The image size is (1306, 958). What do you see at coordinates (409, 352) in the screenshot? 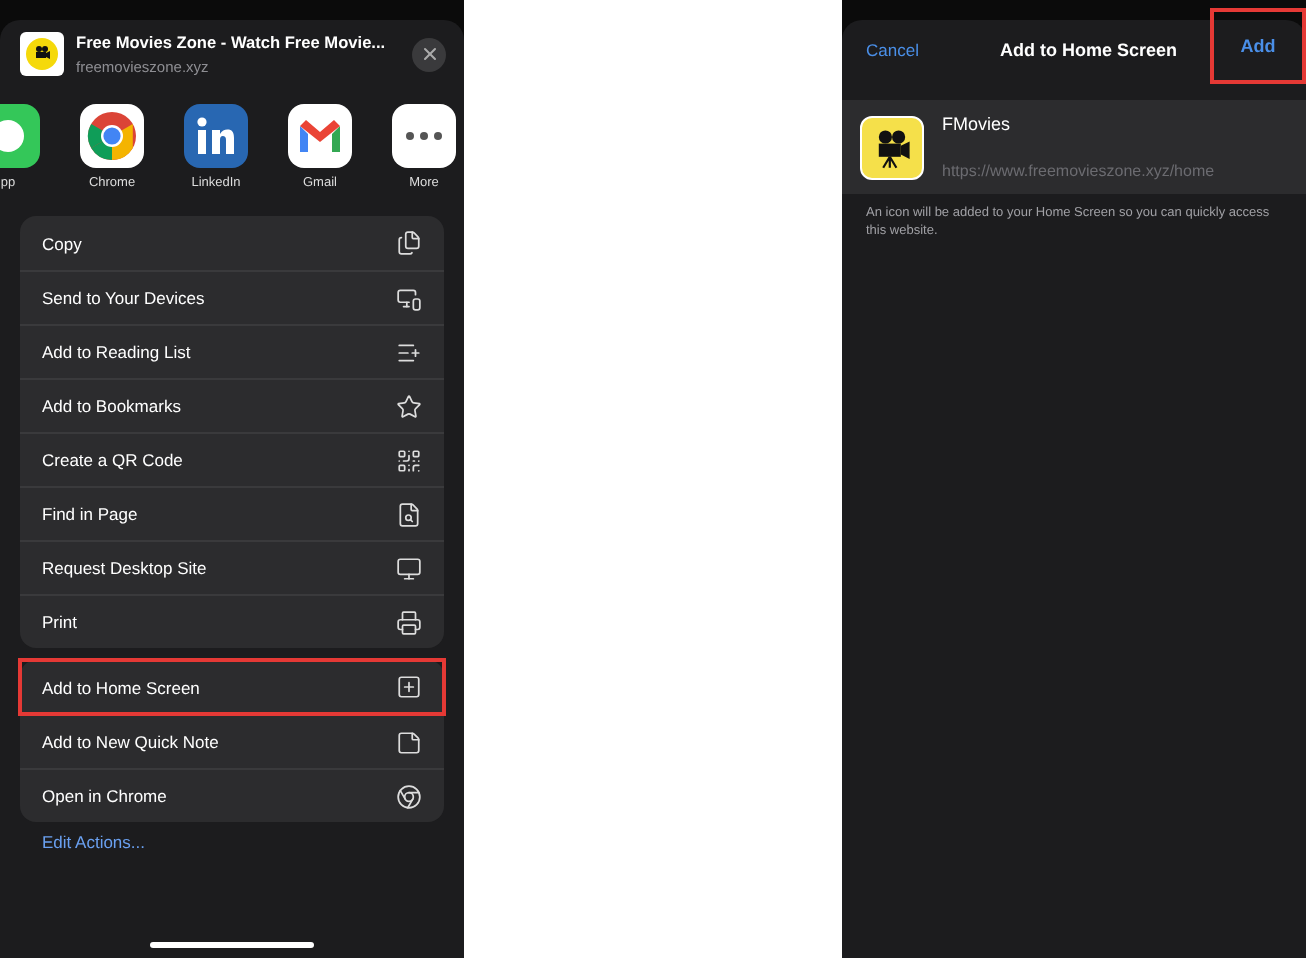
I see `list-icon` at bounding box center [409, 352].